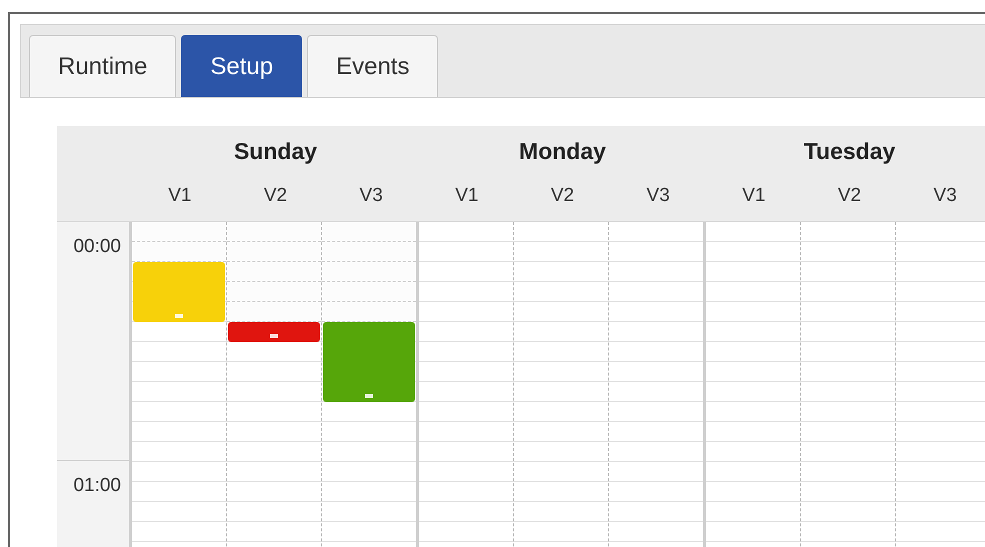  What do you see at coordinates (275, 151) in the screenshot?
I see `day-header: Sunday` at bounding box center [275, 151].